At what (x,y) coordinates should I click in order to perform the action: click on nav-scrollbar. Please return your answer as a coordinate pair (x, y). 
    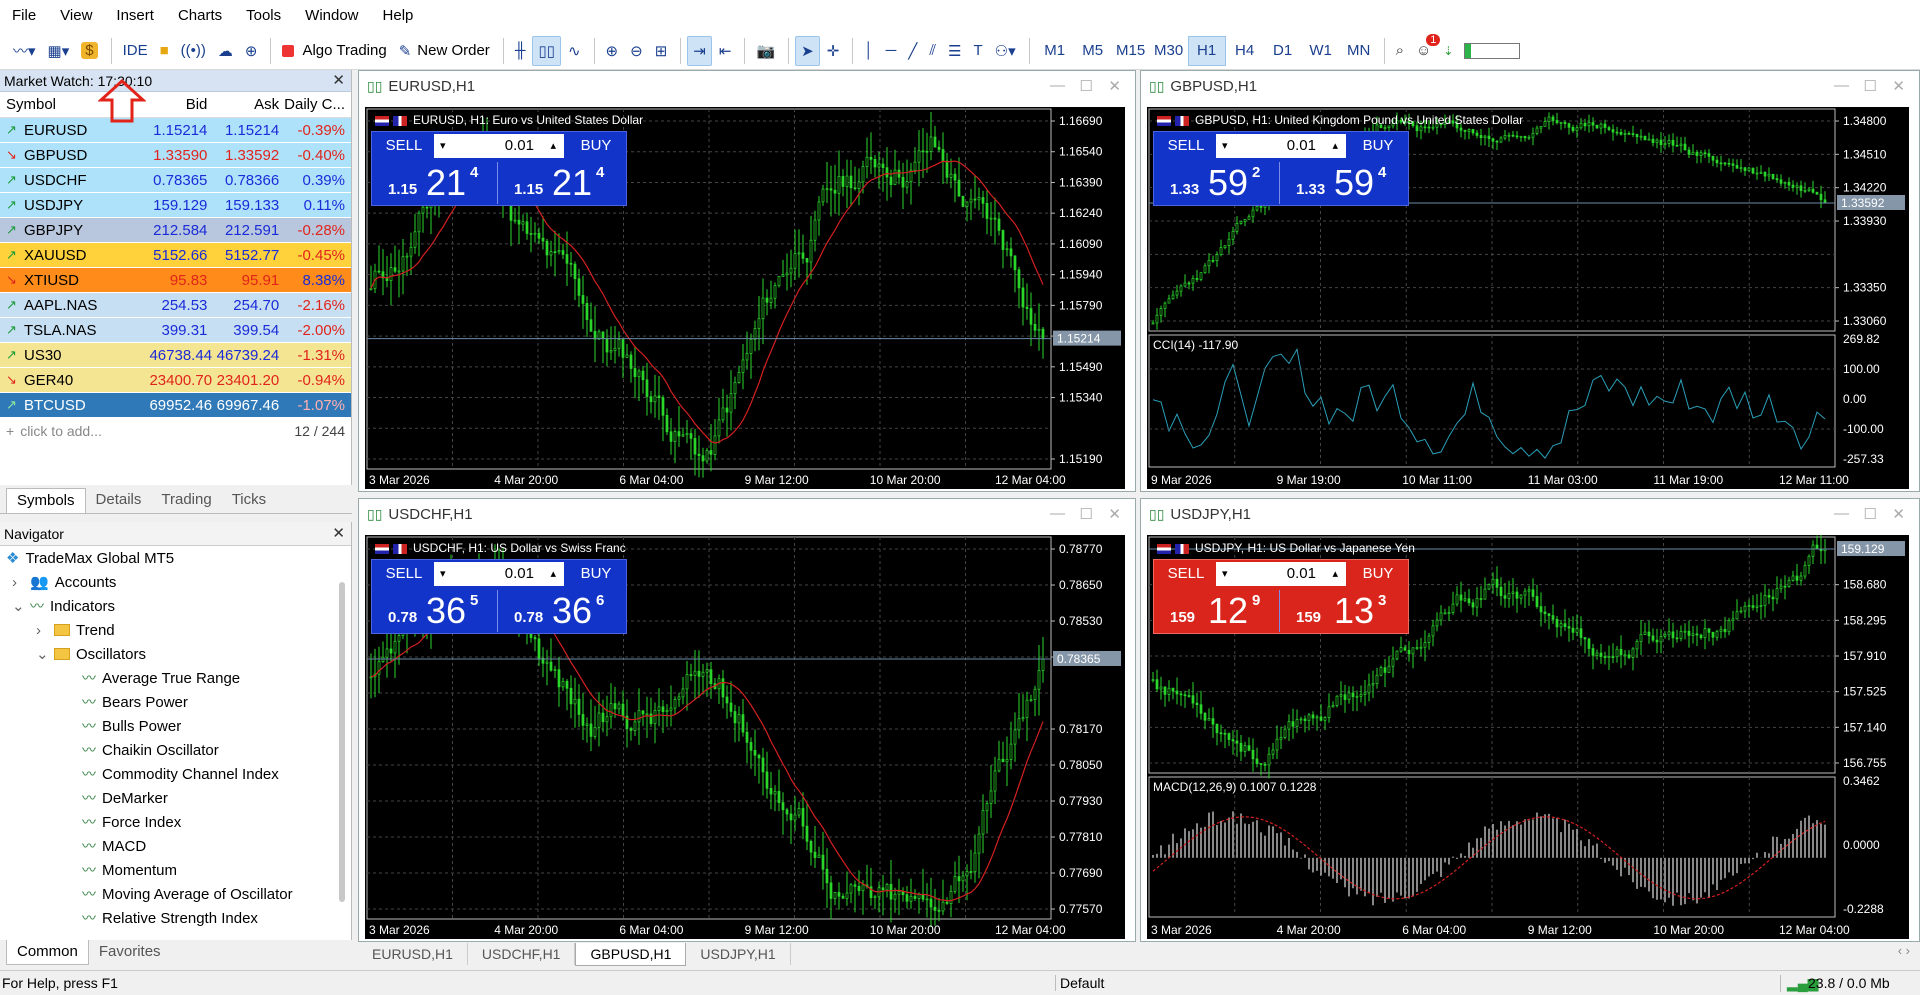
    Looking at the image, I should click on (342, 742).